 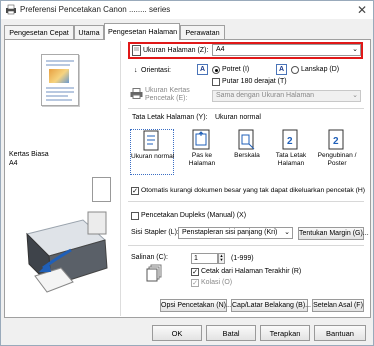 What do you see at coordinates (238, 117) in the screenshot?
I see `page-layout-value: Ukuran normal` at bounding box center [238, 117].